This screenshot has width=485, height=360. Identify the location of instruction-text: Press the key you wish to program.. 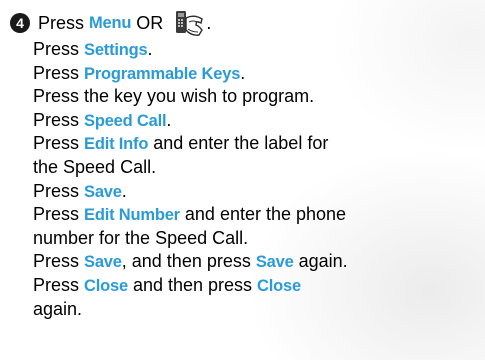
(174, 96).